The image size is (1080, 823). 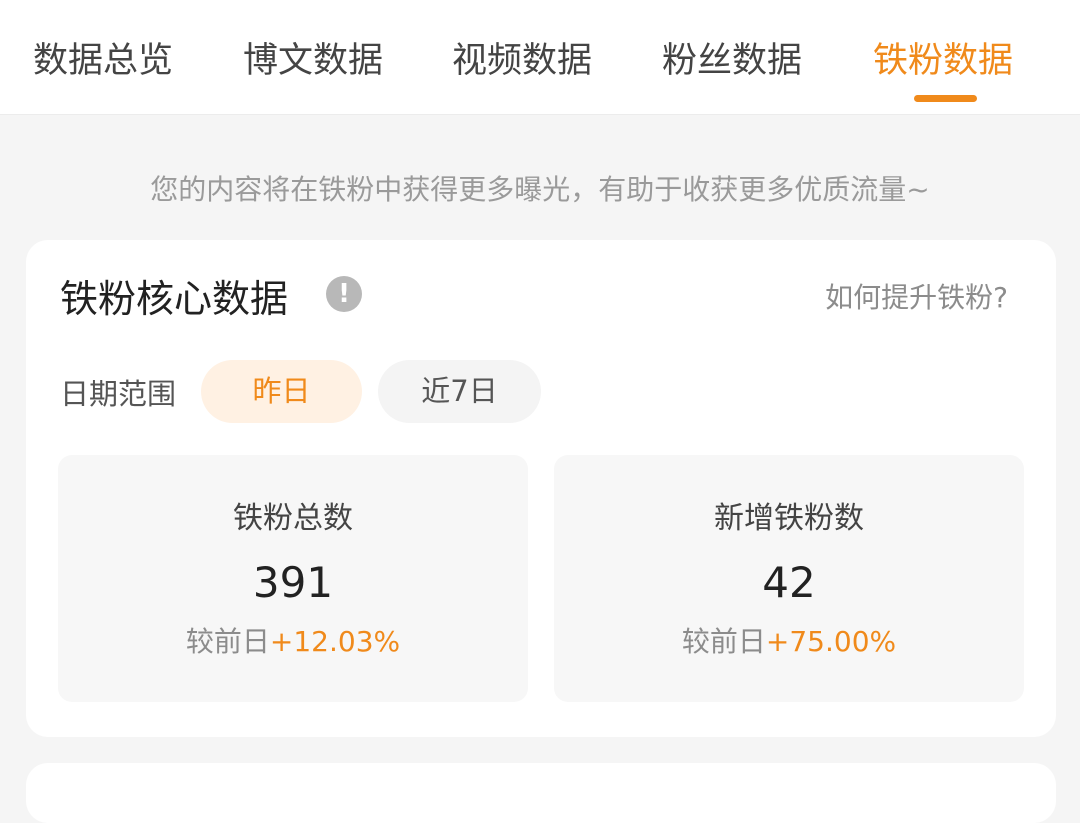 What do you see at coordinates (103, 61) in the screenshot?
I see `tab-data-overview: 数据总览` at bounding box center [103, 61].